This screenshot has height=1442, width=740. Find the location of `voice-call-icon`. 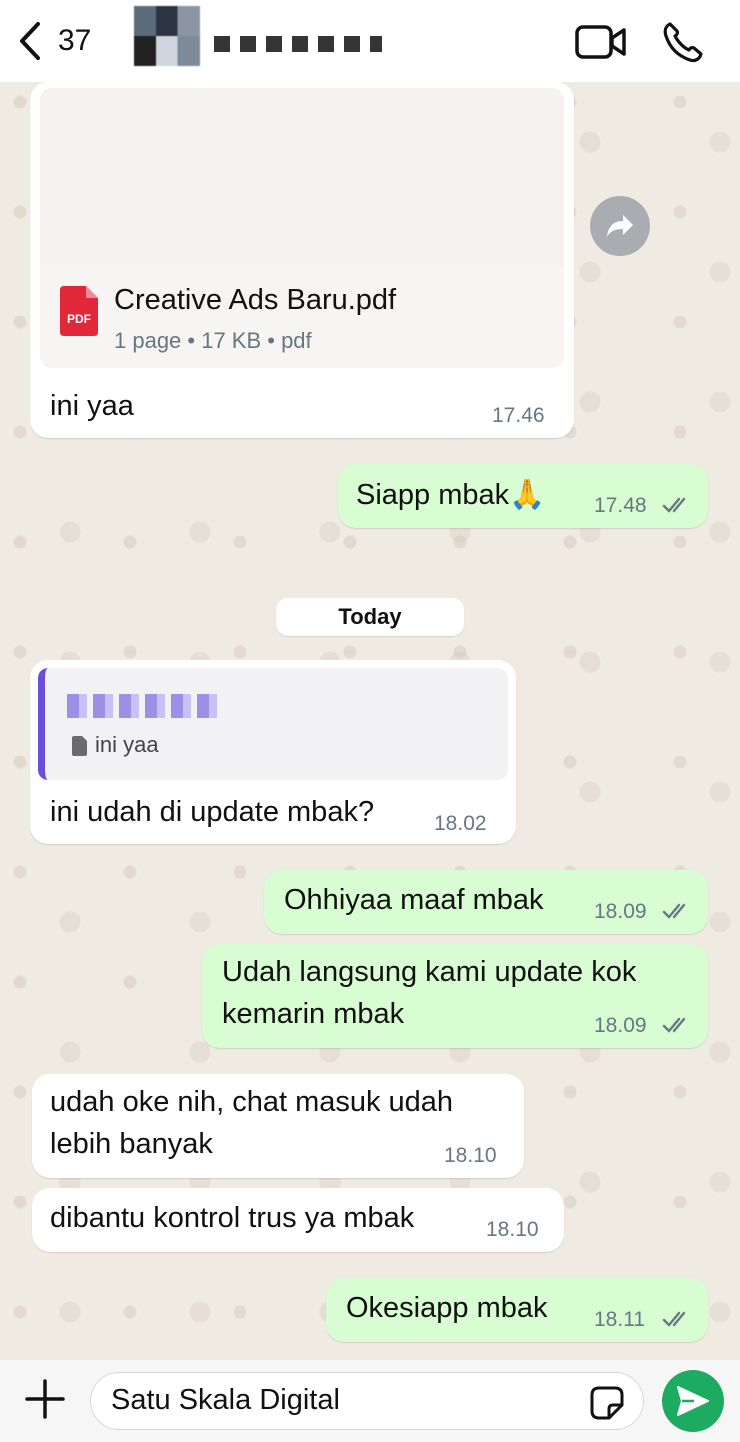

voice-call-icon is located at coordinates (682, 42).